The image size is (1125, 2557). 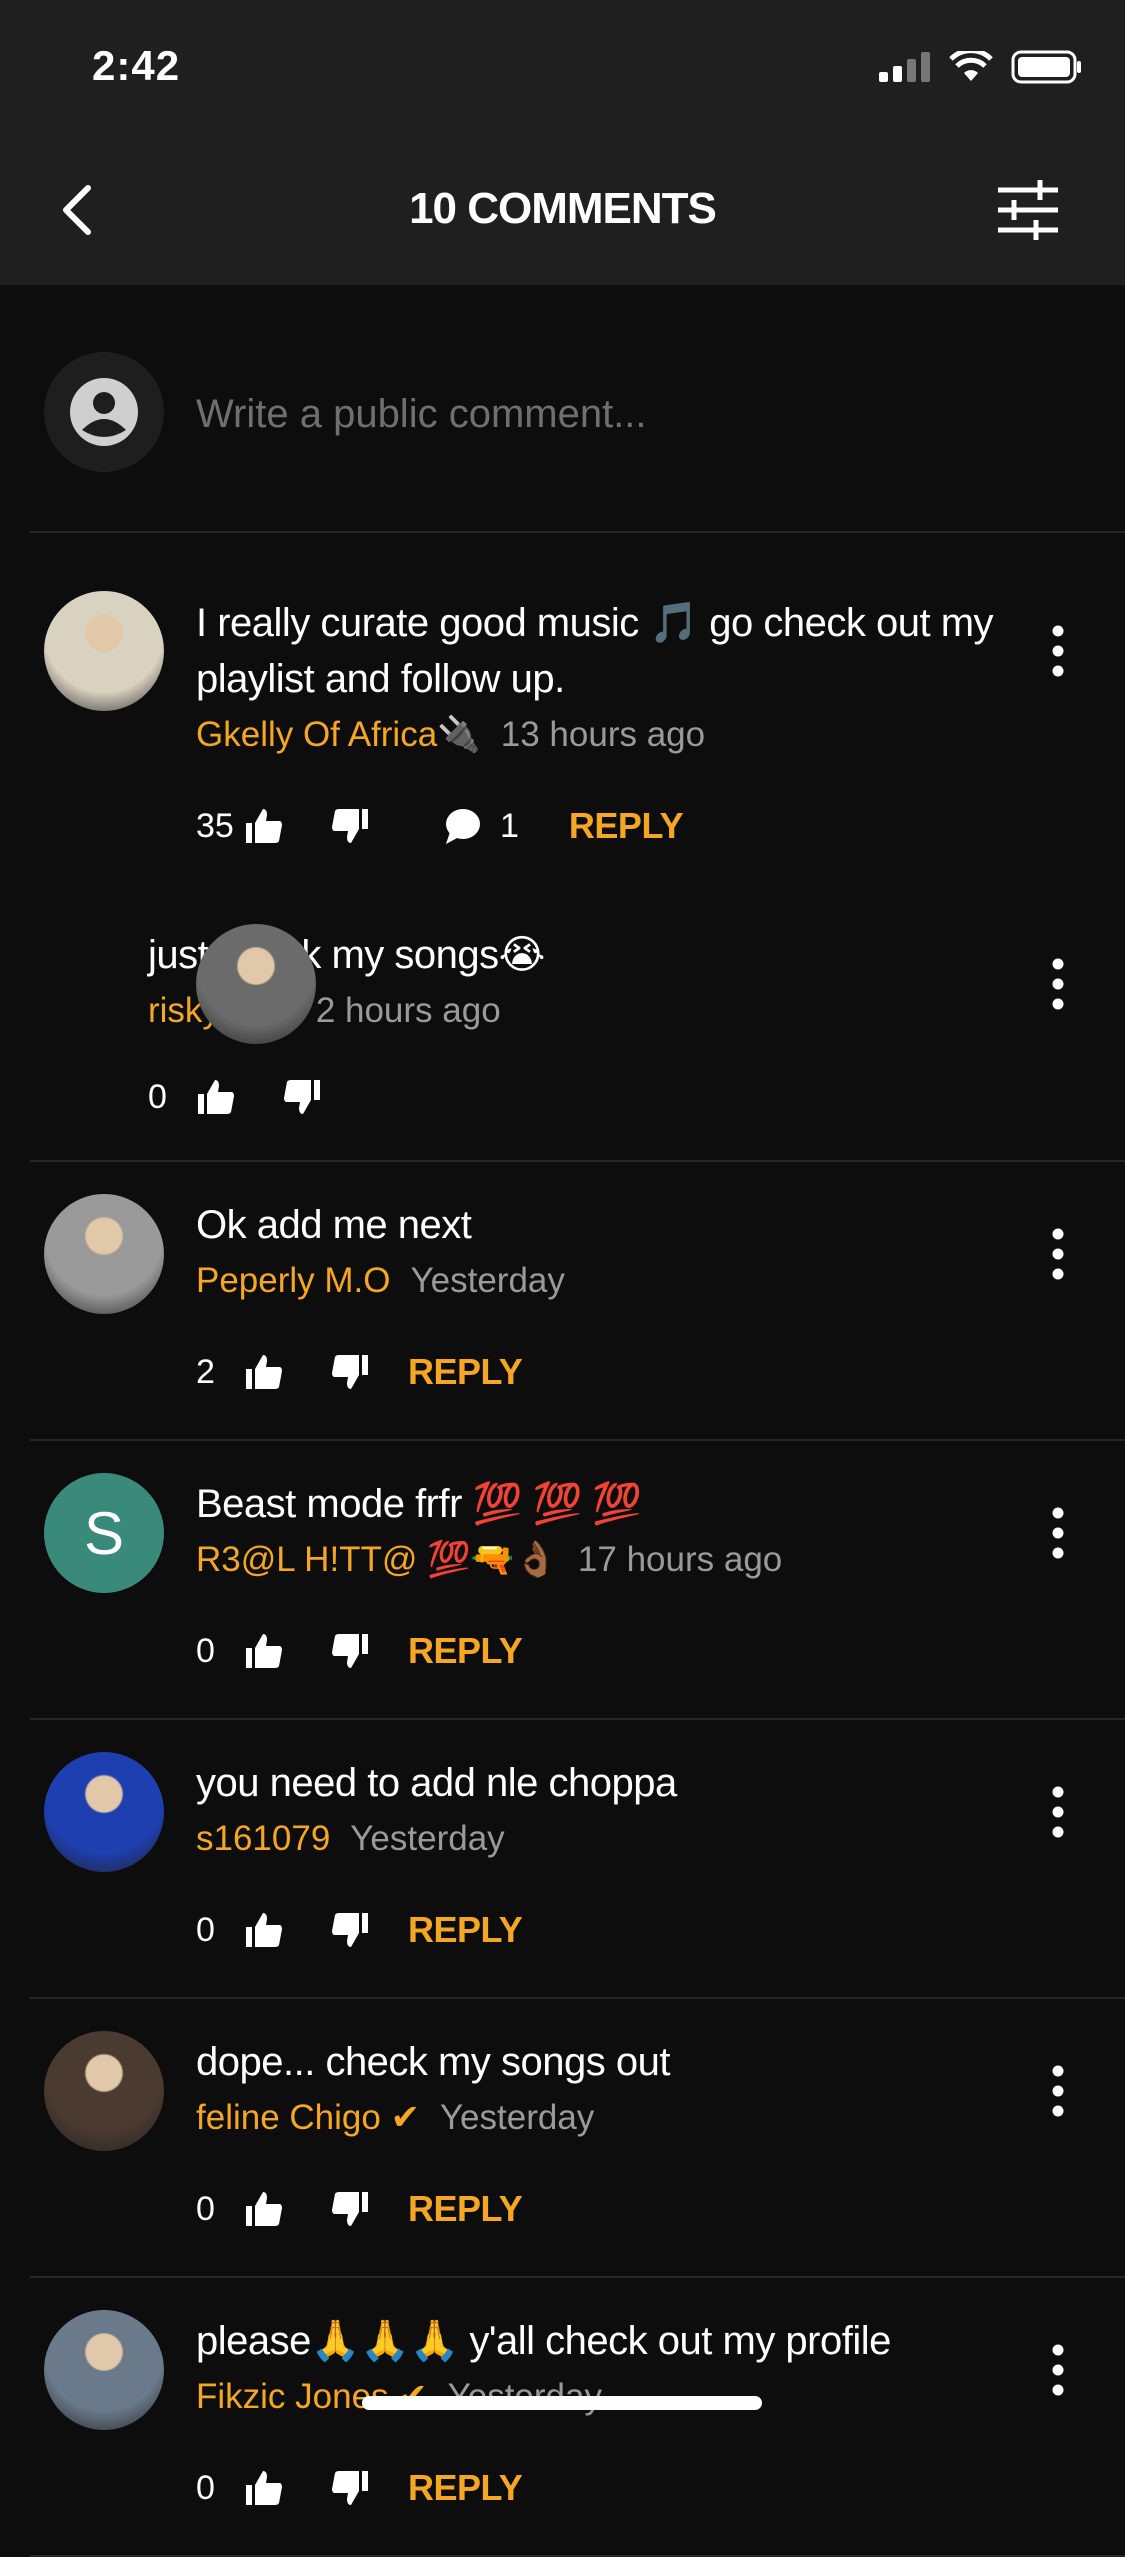 What do you see at coordinates (308, 2117) in the screenshot?
I see `author-name: feline Chigo ✔` at bounding box center [308, 2117].